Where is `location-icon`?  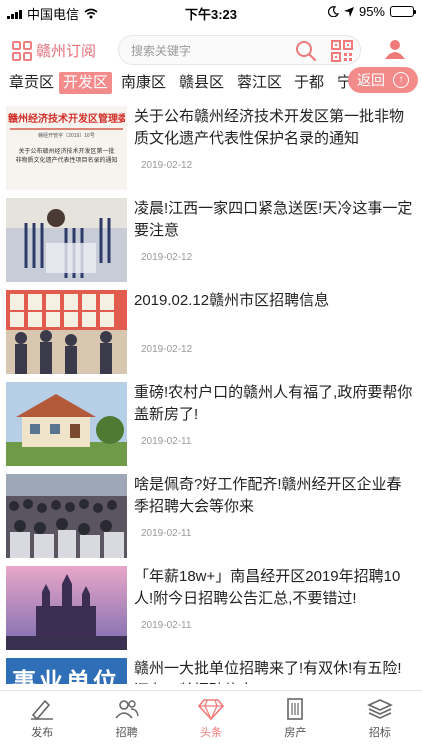
location-icon is located at coordinates (348, 11).